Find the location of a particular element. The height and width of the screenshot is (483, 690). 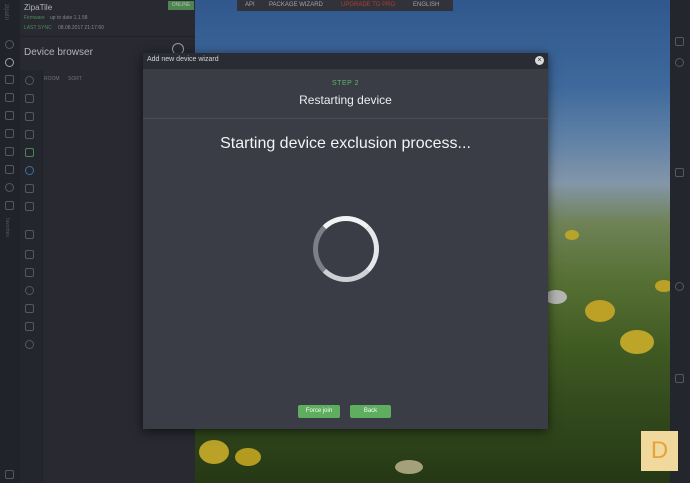

dialog-header: Add new device wizard × is located at coordinates (345, 61).